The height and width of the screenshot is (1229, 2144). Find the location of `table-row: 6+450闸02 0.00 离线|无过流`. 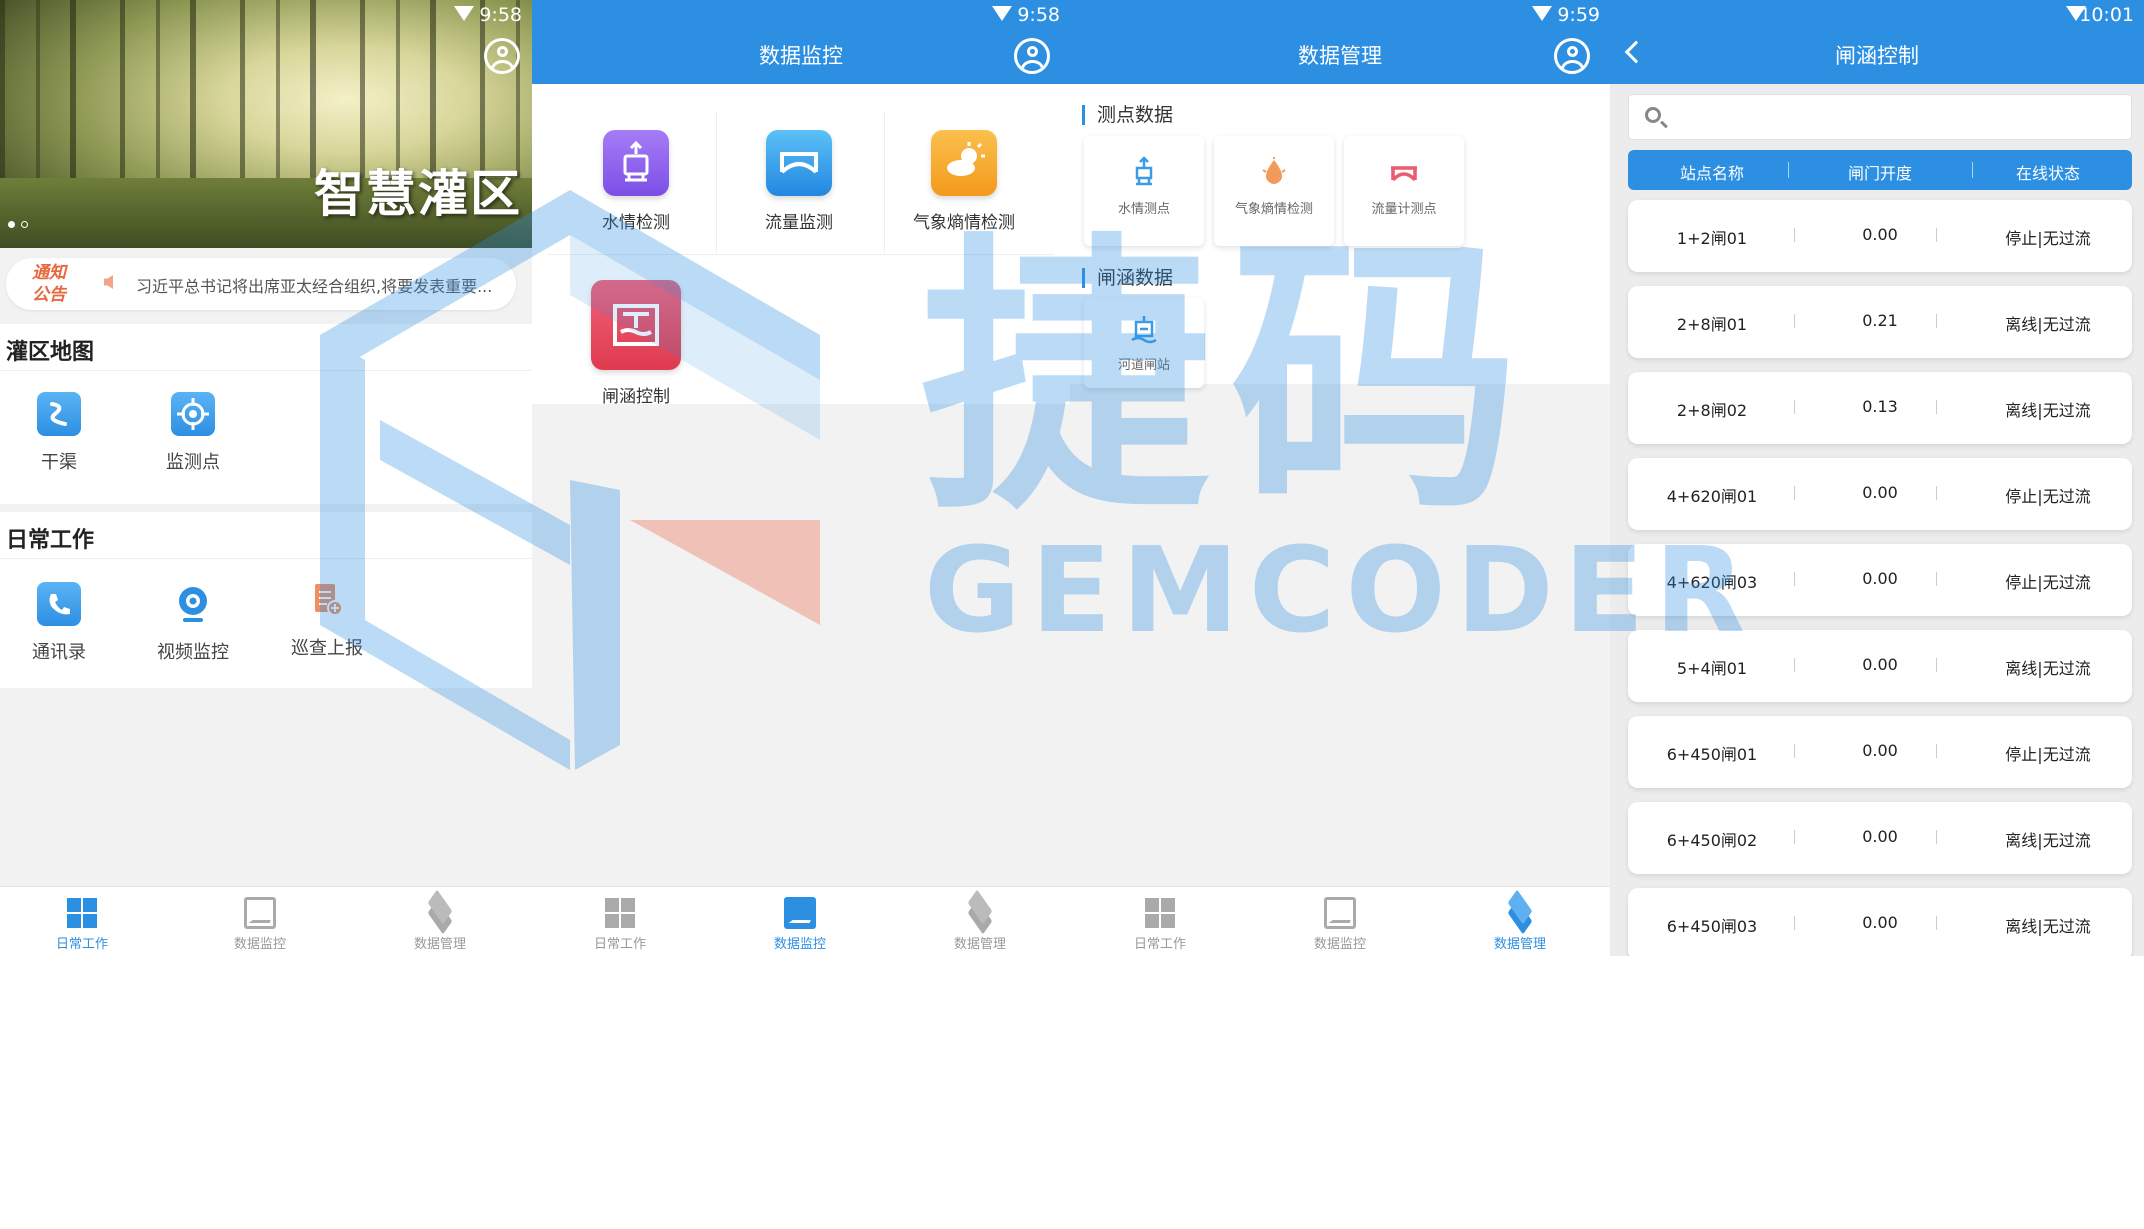

table-row: 6+450闸02 0.00 离线|无过流 is located at coordinates (1880, 838).